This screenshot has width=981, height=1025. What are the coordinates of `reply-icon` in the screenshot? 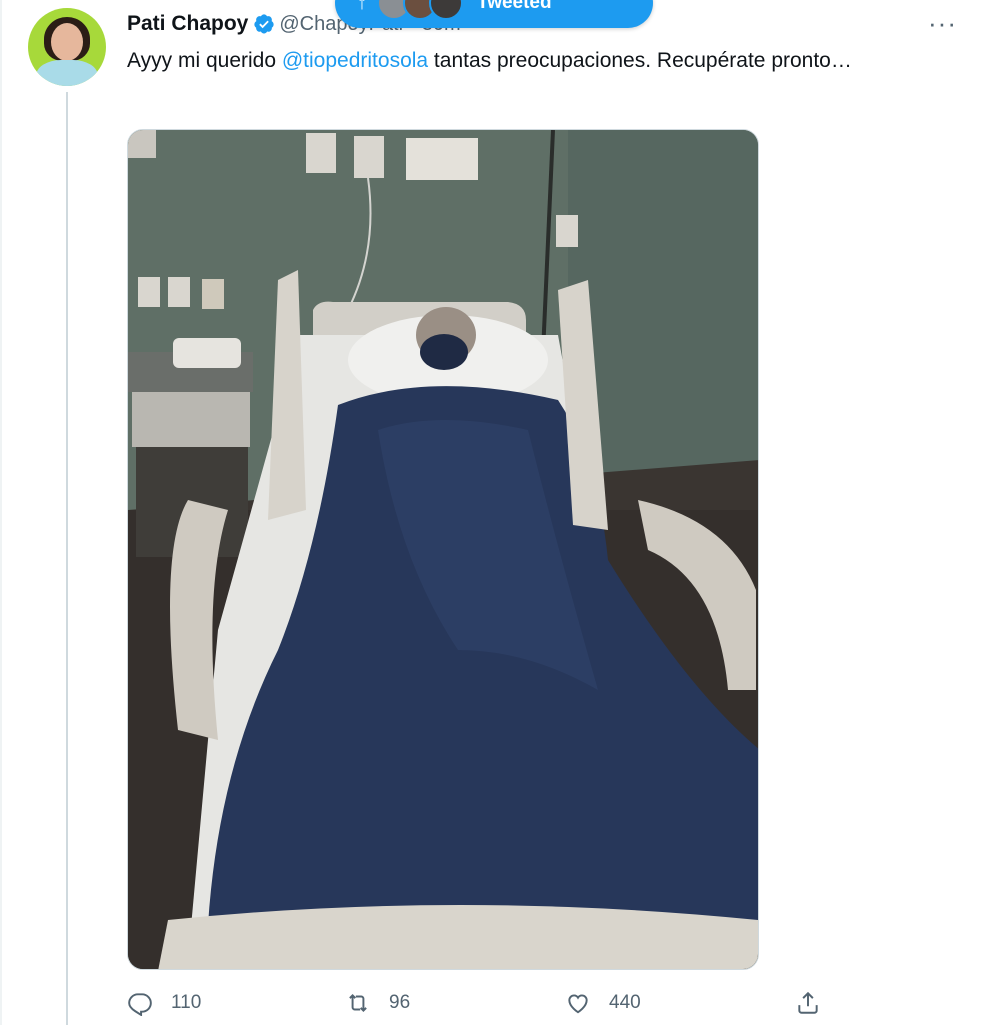 It's located at (140, 1004).